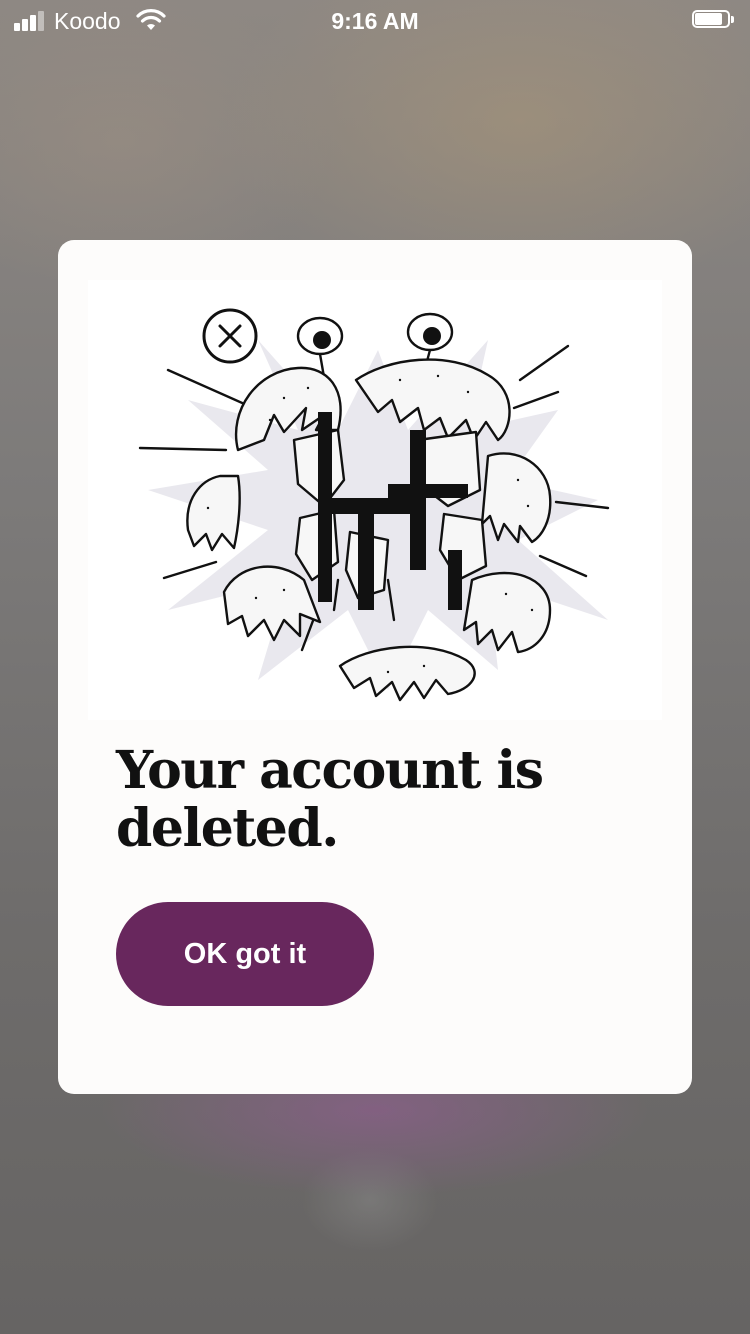  Describe the element at coordinates (245, 954) in the screenshot. I see `ok-got-it-button: OK got it` at that location.